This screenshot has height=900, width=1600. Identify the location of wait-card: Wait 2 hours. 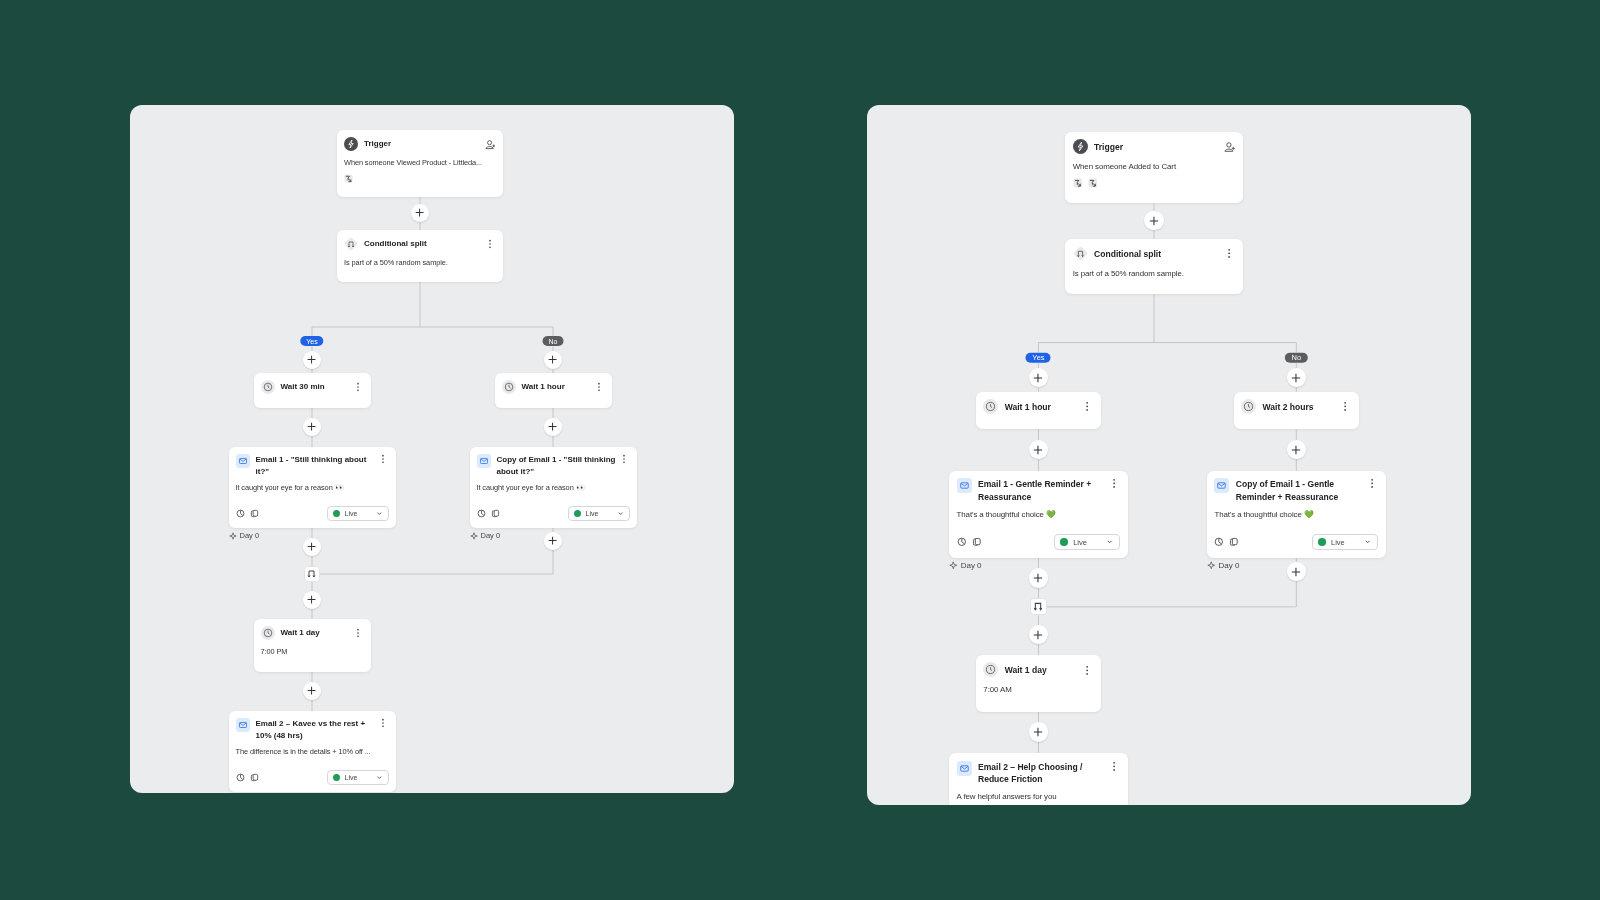
(1296, 410).